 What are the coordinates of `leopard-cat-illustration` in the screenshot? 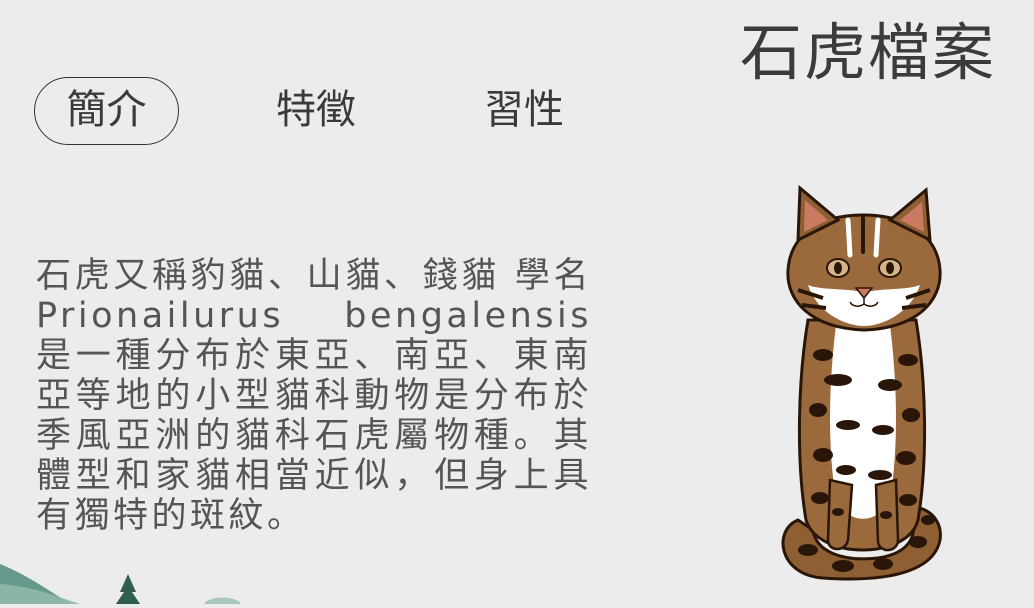 It's located at (863, 385).